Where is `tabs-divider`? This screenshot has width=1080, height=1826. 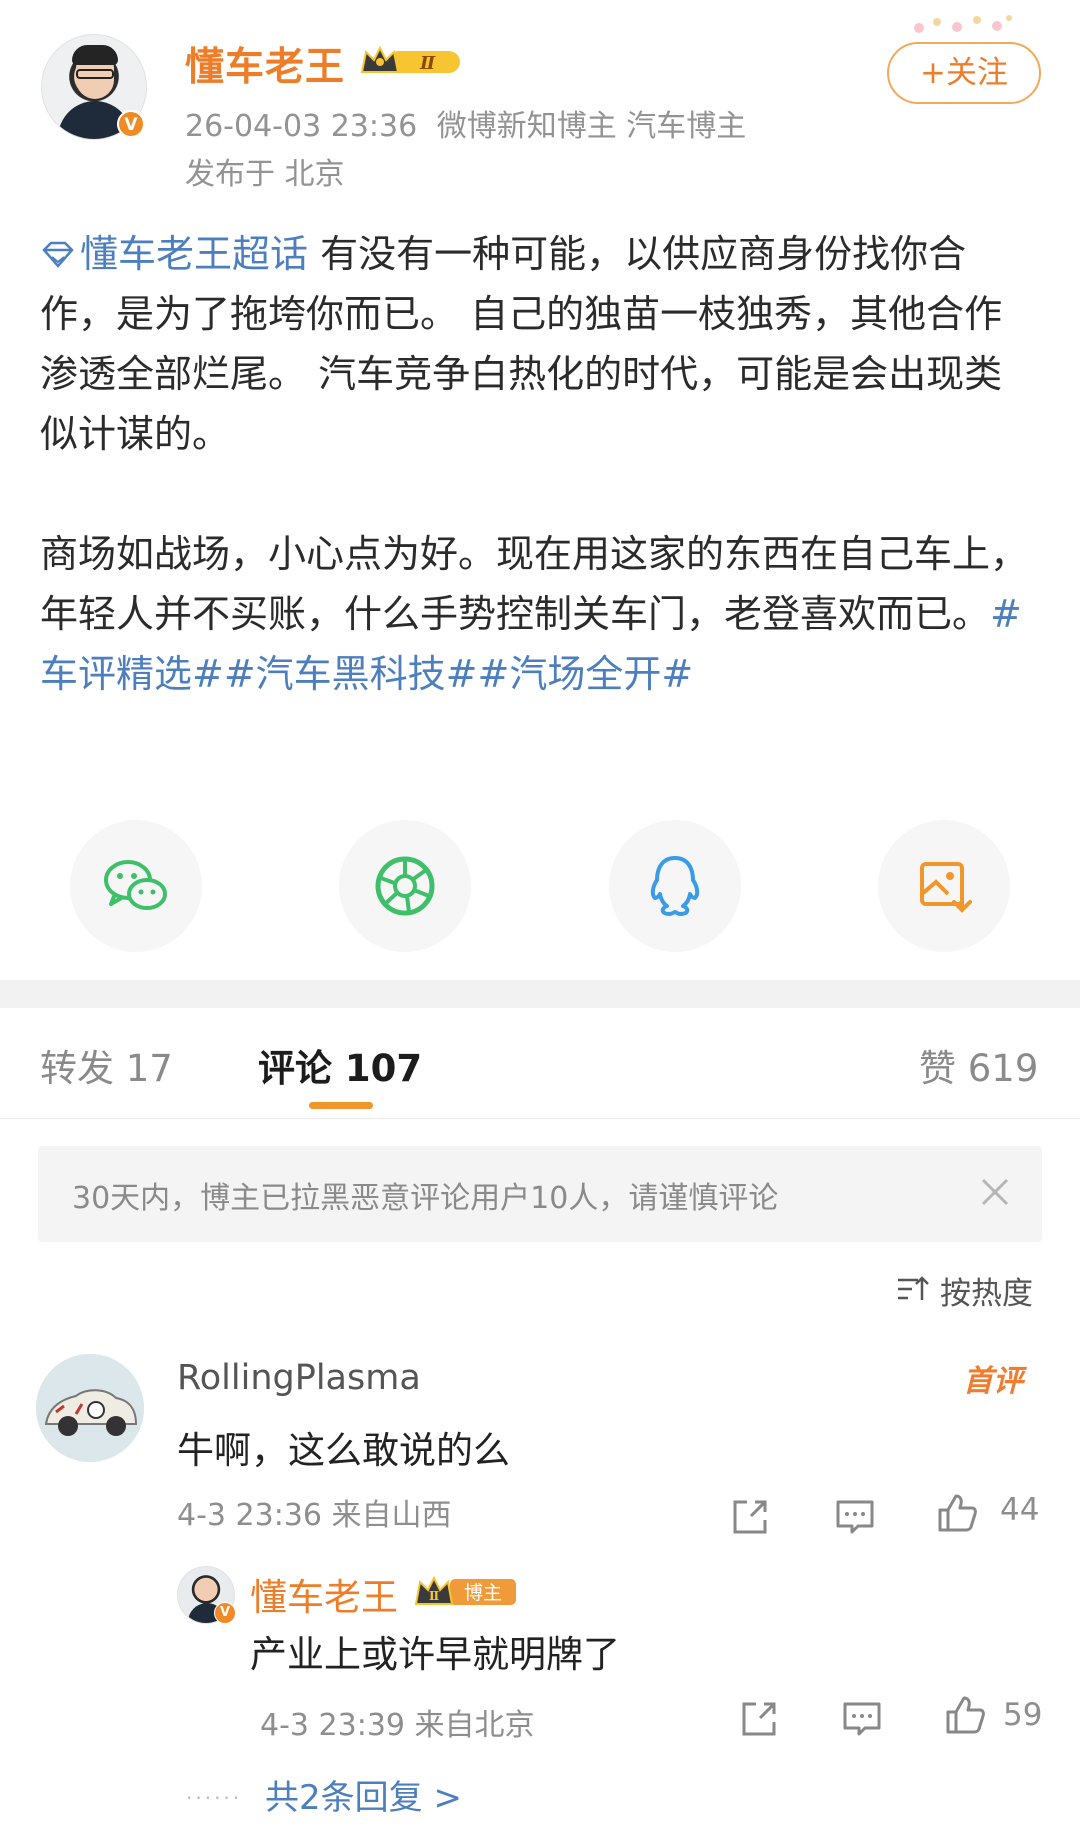 tabs-divider is located at coordinates (540, 1118).